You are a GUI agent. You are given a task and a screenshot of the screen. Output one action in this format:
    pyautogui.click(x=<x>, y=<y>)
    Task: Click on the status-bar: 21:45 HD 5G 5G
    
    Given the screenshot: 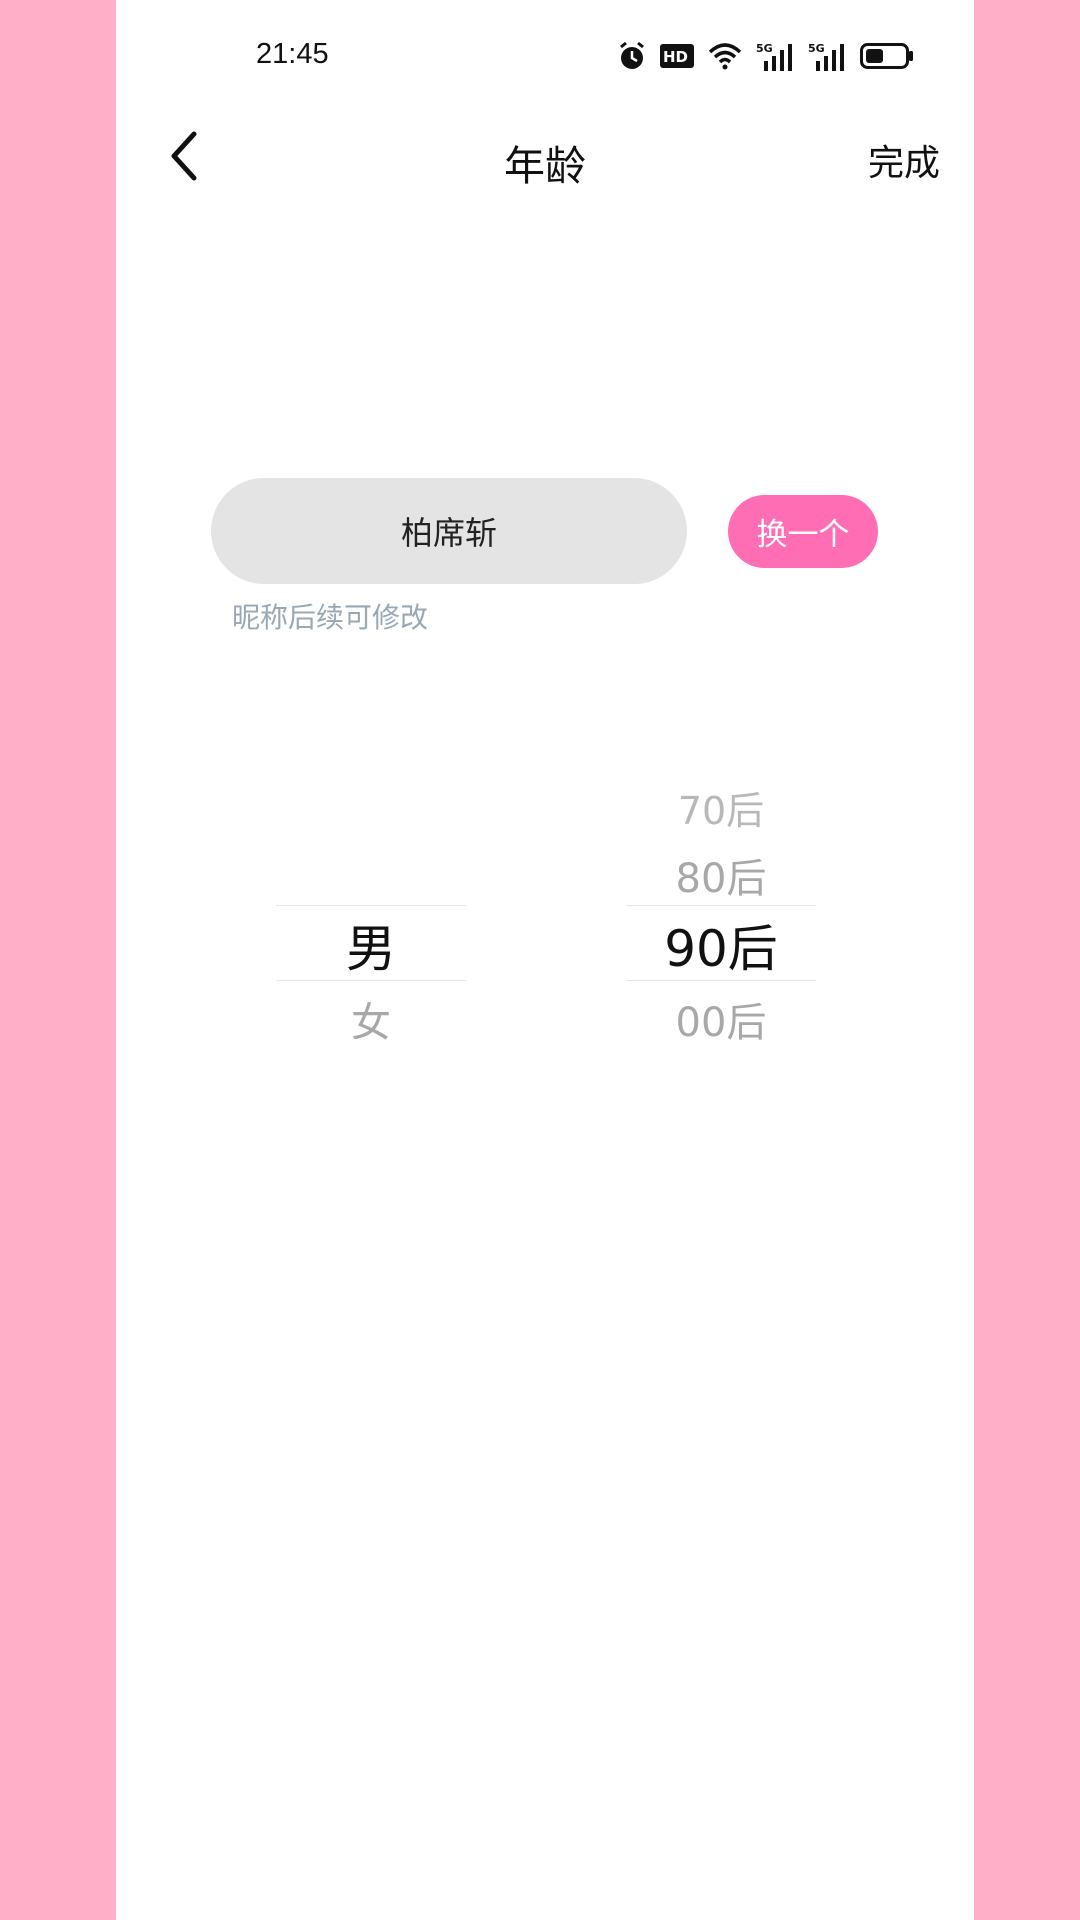 What is the action you would take?
    pyautogui.click(x=545, y=55)
    